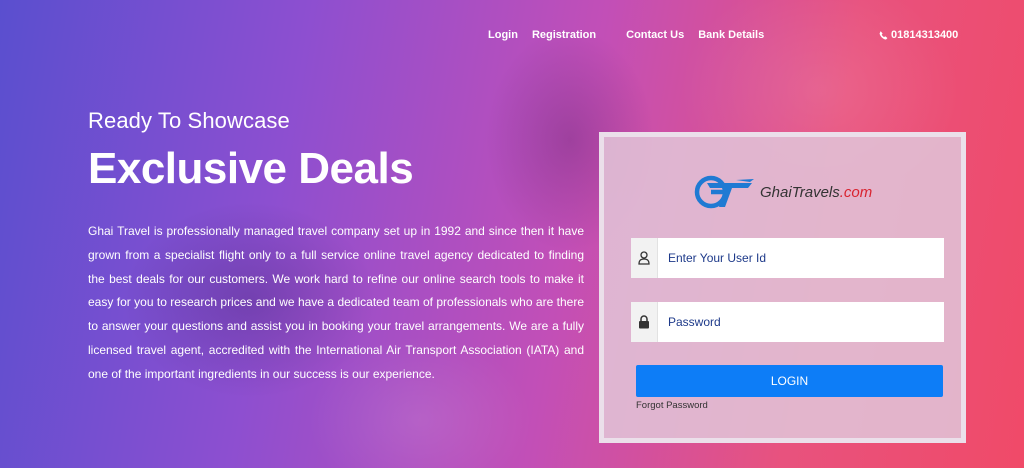 This screenshot has width=1024, height=468. I want to click on user-id-field, so click(787, 258).